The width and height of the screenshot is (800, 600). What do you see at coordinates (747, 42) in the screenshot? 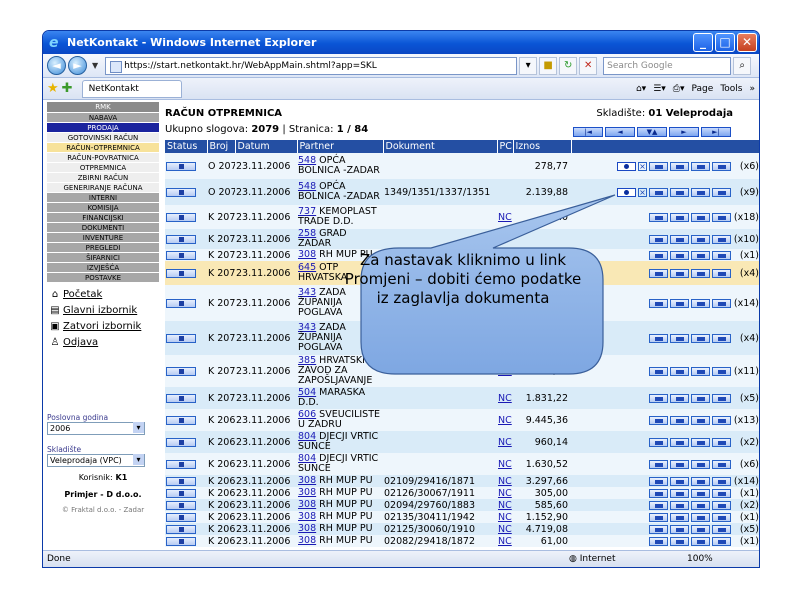
I see `close-button: ✕` at bounding box center [747, 42].